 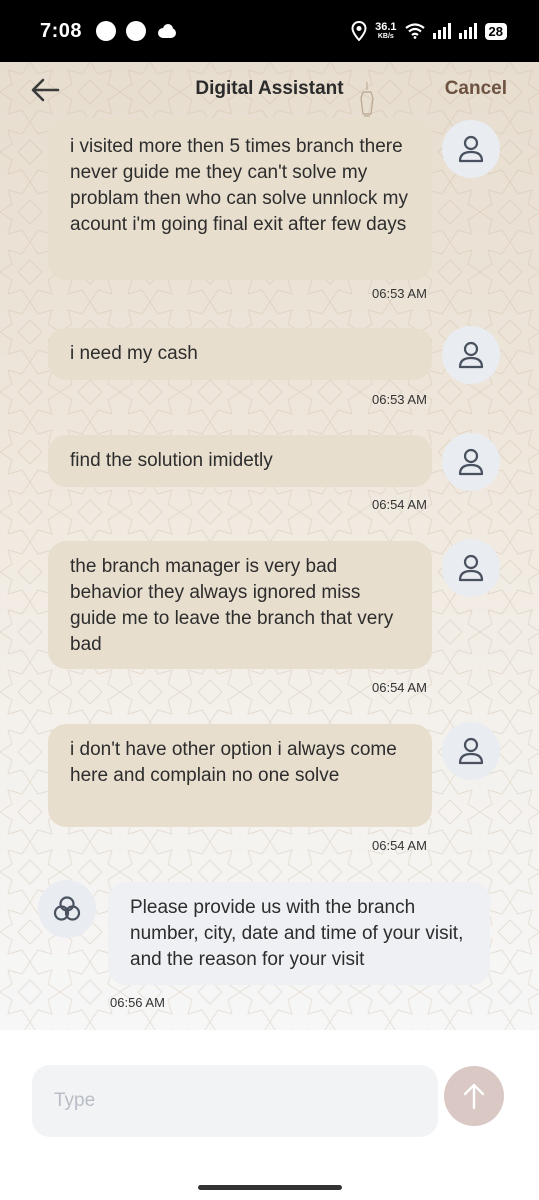 I want to click on message-text: i need my cash, so click(x=134, y=353).